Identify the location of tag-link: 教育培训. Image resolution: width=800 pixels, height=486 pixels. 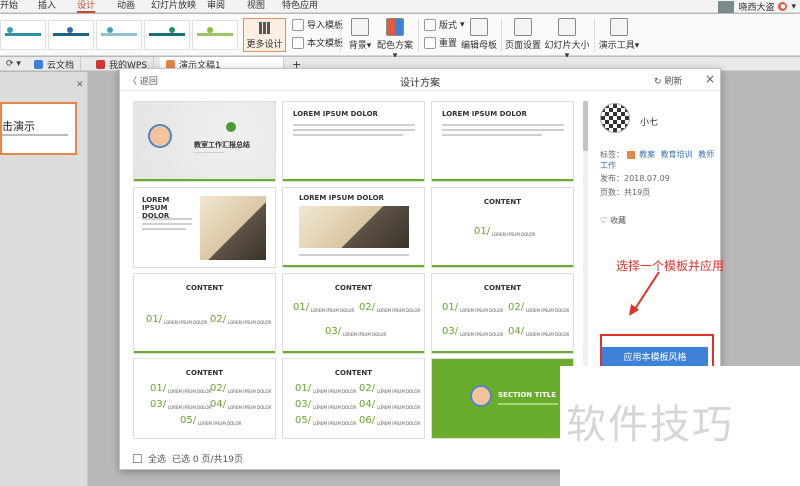
(677, 154).